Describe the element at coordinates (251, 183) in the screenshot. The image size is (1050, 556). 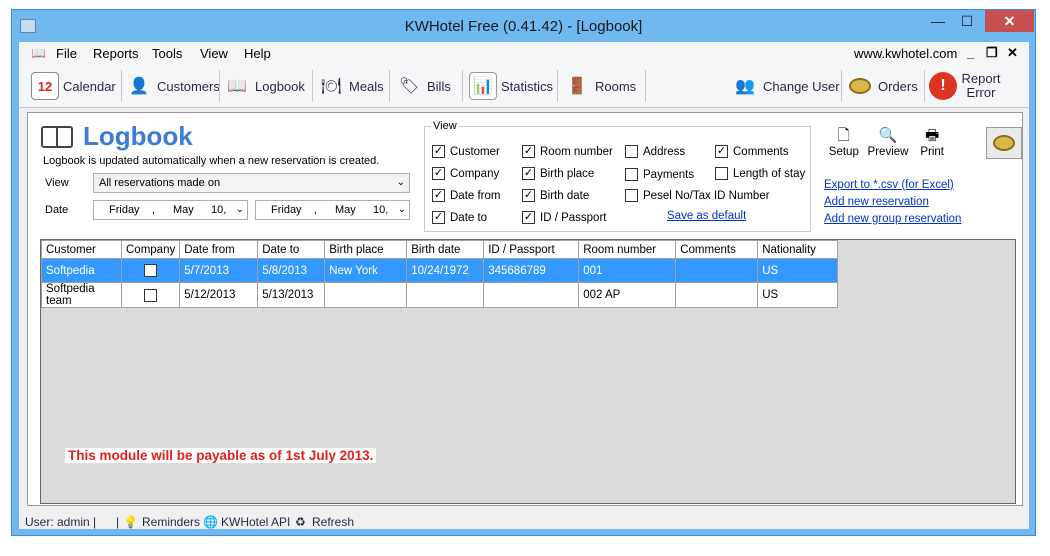
I see `view-select: All reservations made on ⌄` at that location.